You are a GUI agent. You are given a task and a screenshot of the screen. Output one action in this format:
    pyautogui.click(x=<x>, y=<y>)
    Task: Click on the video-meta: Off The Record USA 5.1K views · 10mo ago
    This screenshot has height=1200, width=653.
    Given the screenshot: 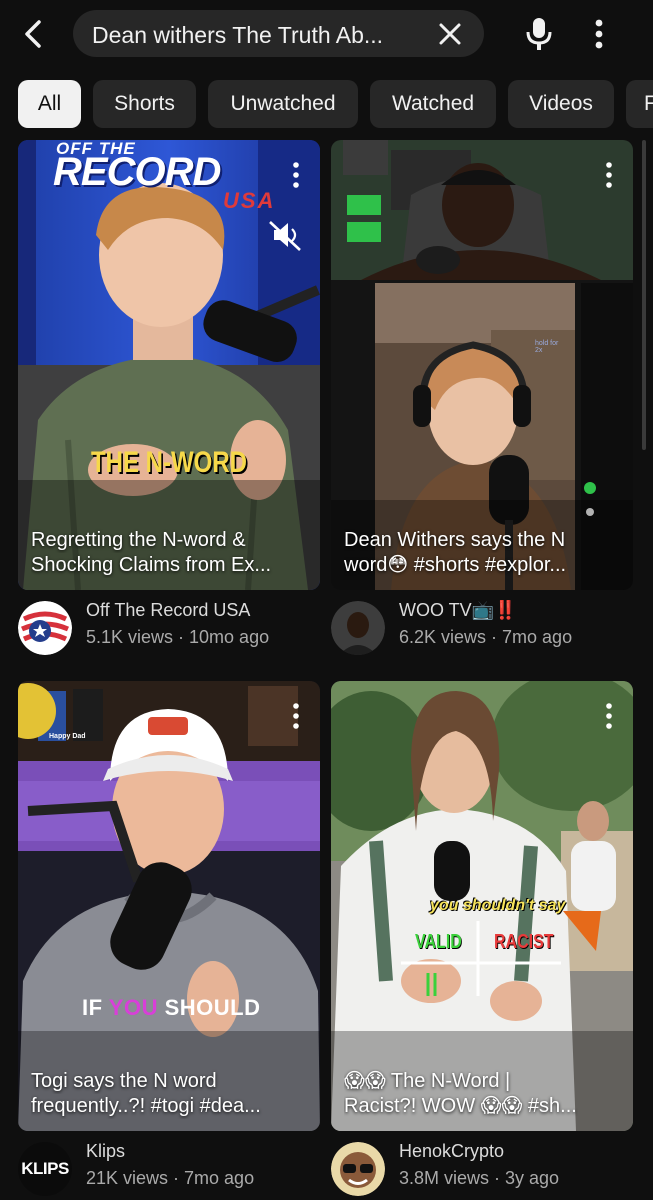 What is the action you would take?
    pyautogui.click(x=169, y=628)
    